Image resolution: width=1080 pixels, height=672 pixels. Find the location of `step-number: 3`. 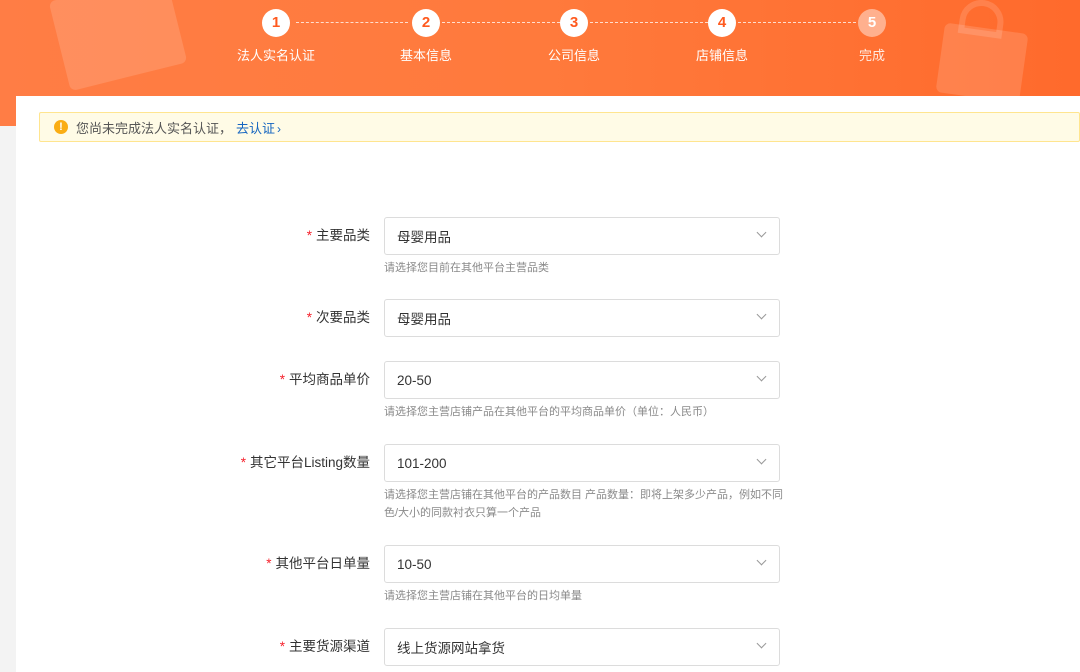

step-number: 3 is located at coordinates (574, 23).